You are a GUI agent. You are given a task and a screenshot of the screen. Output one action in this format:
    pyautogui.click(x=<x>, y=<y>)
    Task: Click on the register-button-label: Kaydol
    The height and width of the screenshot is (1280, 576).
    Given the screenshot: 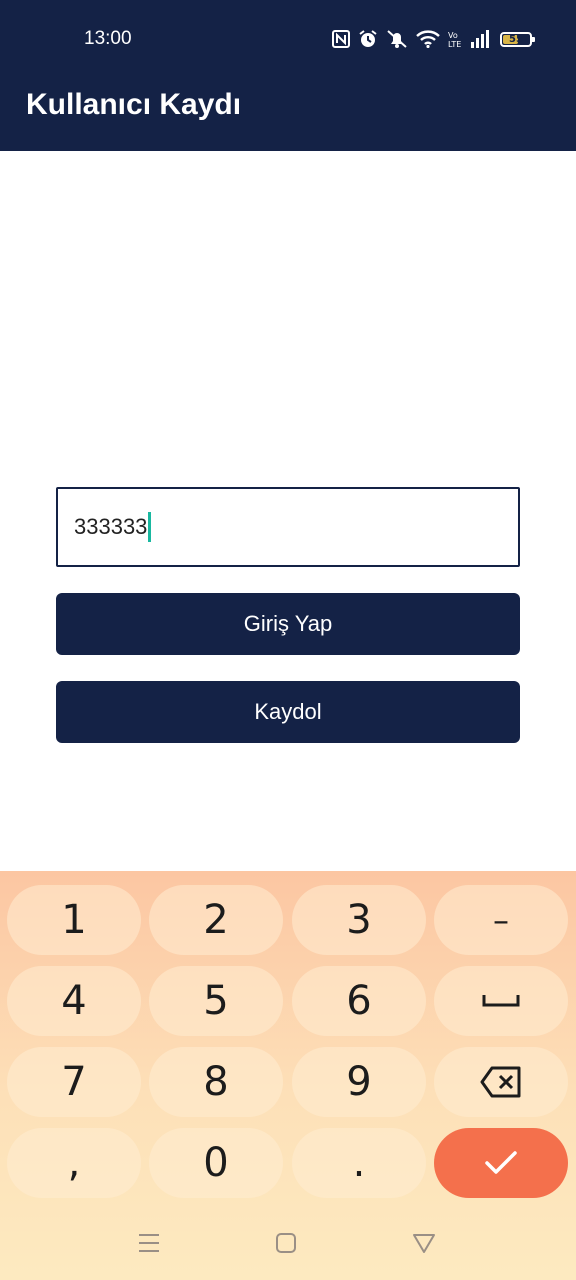 What is the action you would take?
    pyautogui.click(x=288, y=711)
    